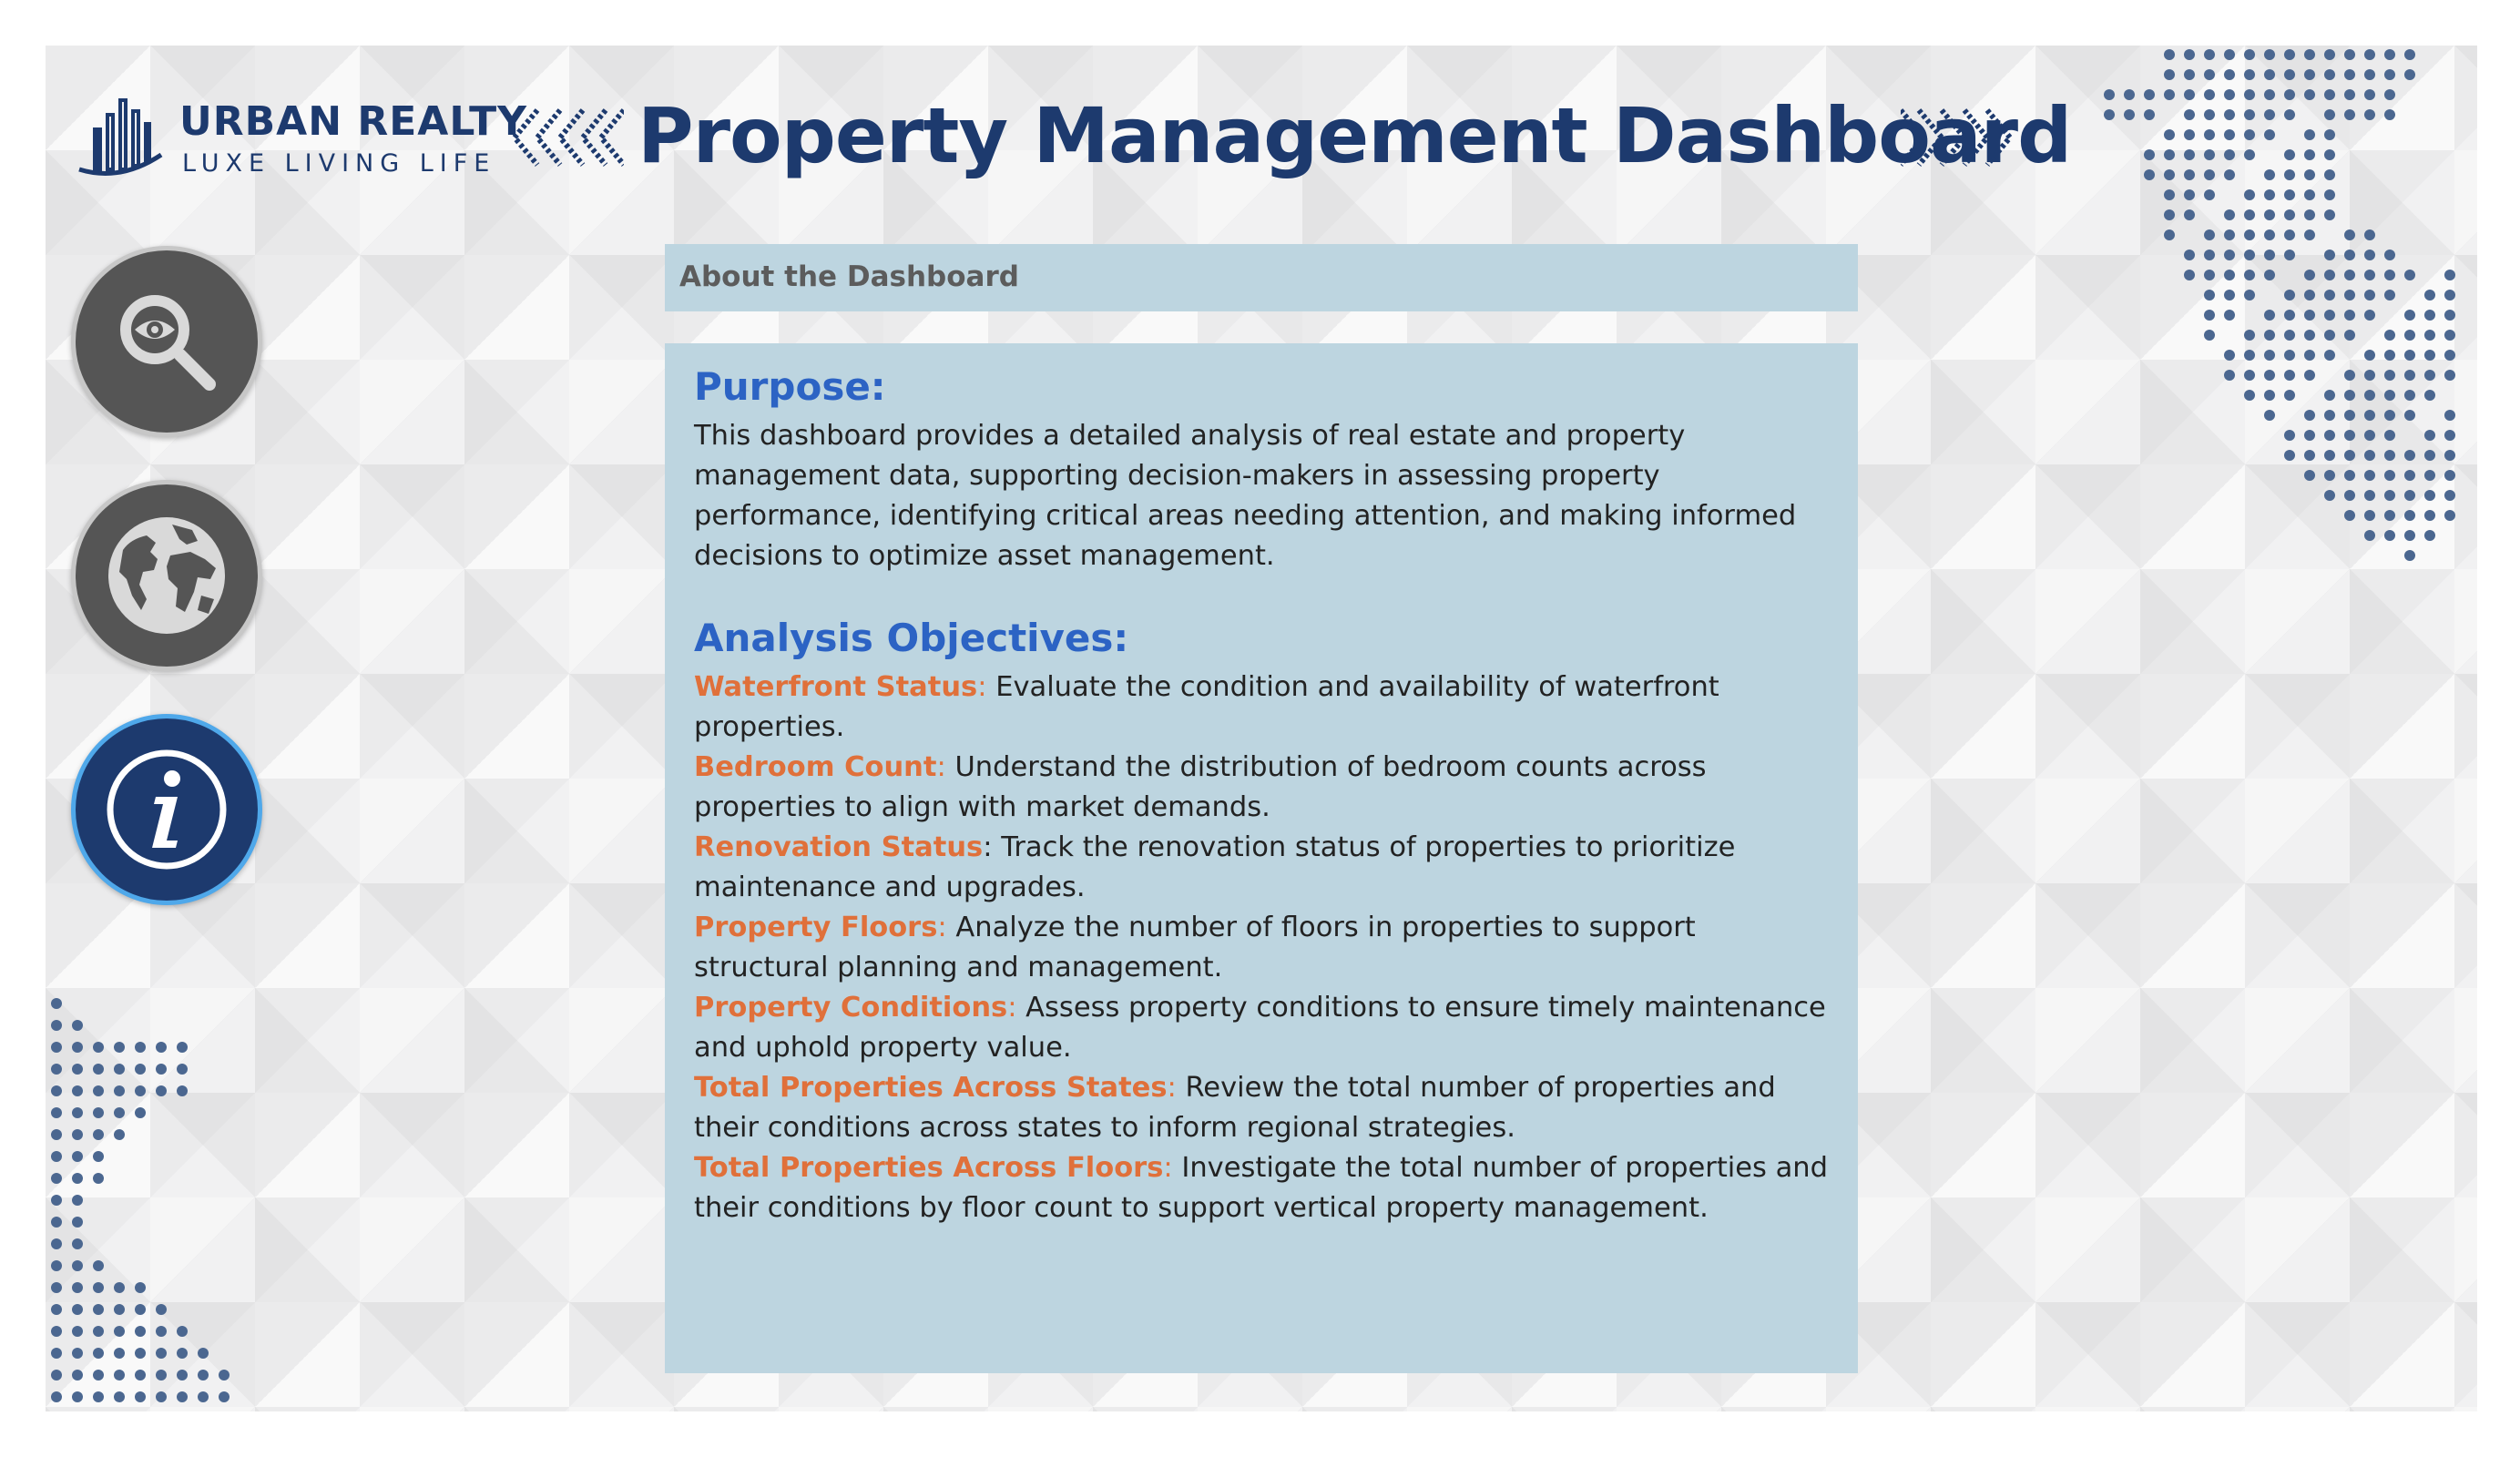 This screenshot has height=1457, width=2520. Describe the element at coordinates (911, 638) in the screenshot. I see `objectives-heading: Analysis Objectives:` at that location.